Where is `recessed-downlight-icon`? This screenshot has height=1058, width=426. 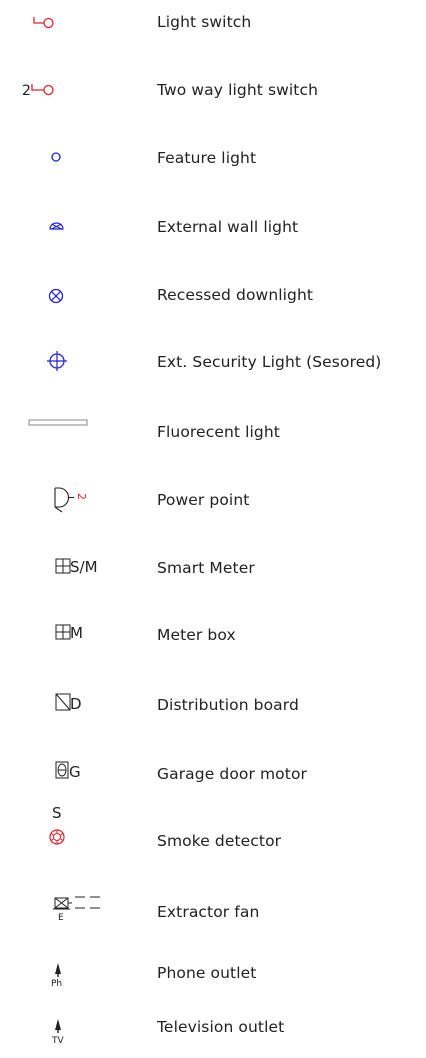
recessed-downlight-icon is located at coordinates (65, 299).